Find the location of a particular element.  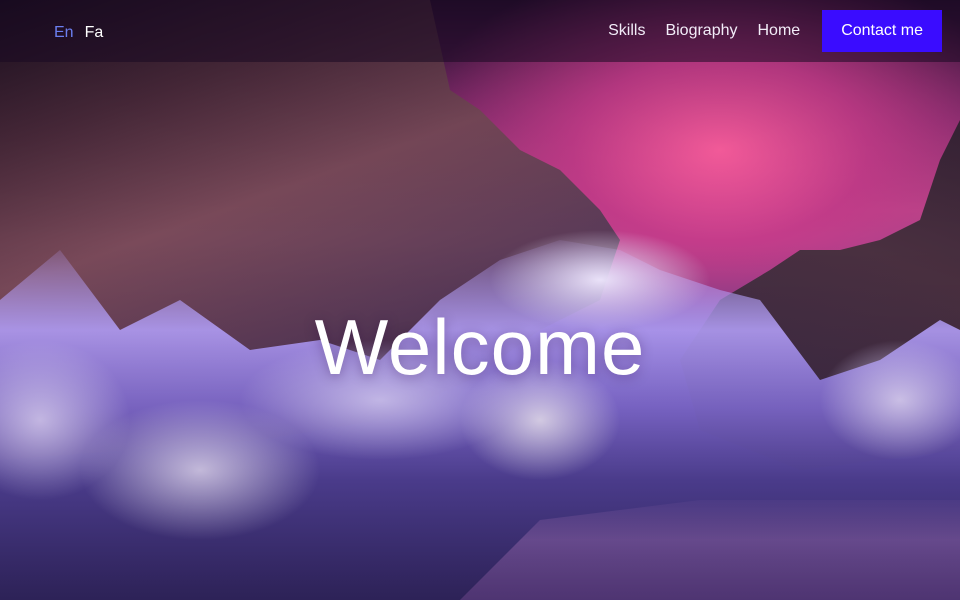

language-en: En is located at coordinates (64, 33).